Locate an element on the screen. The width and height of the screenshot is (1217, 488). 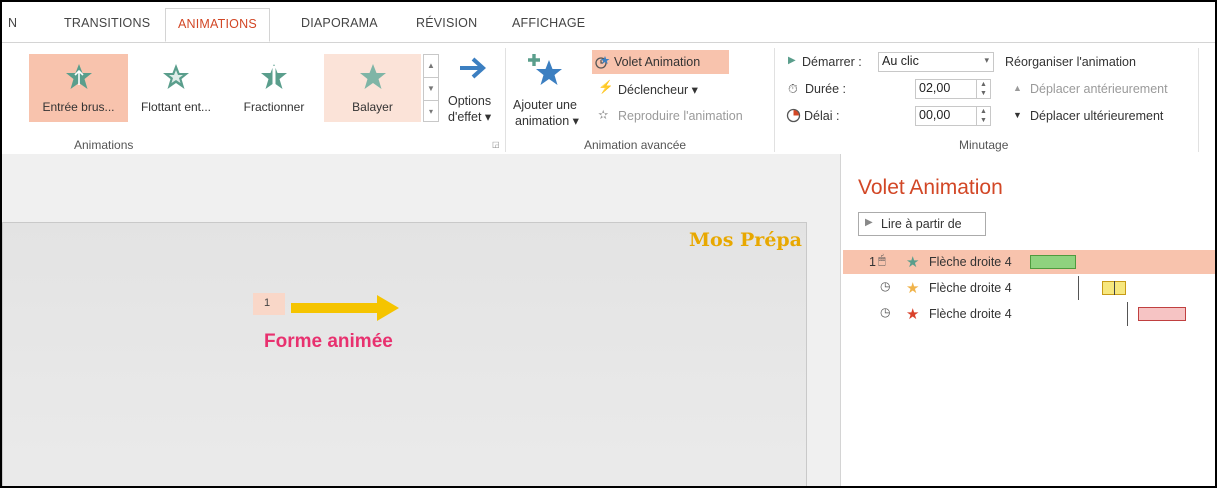
tab-partial: N is located at coordinates (12, 23).